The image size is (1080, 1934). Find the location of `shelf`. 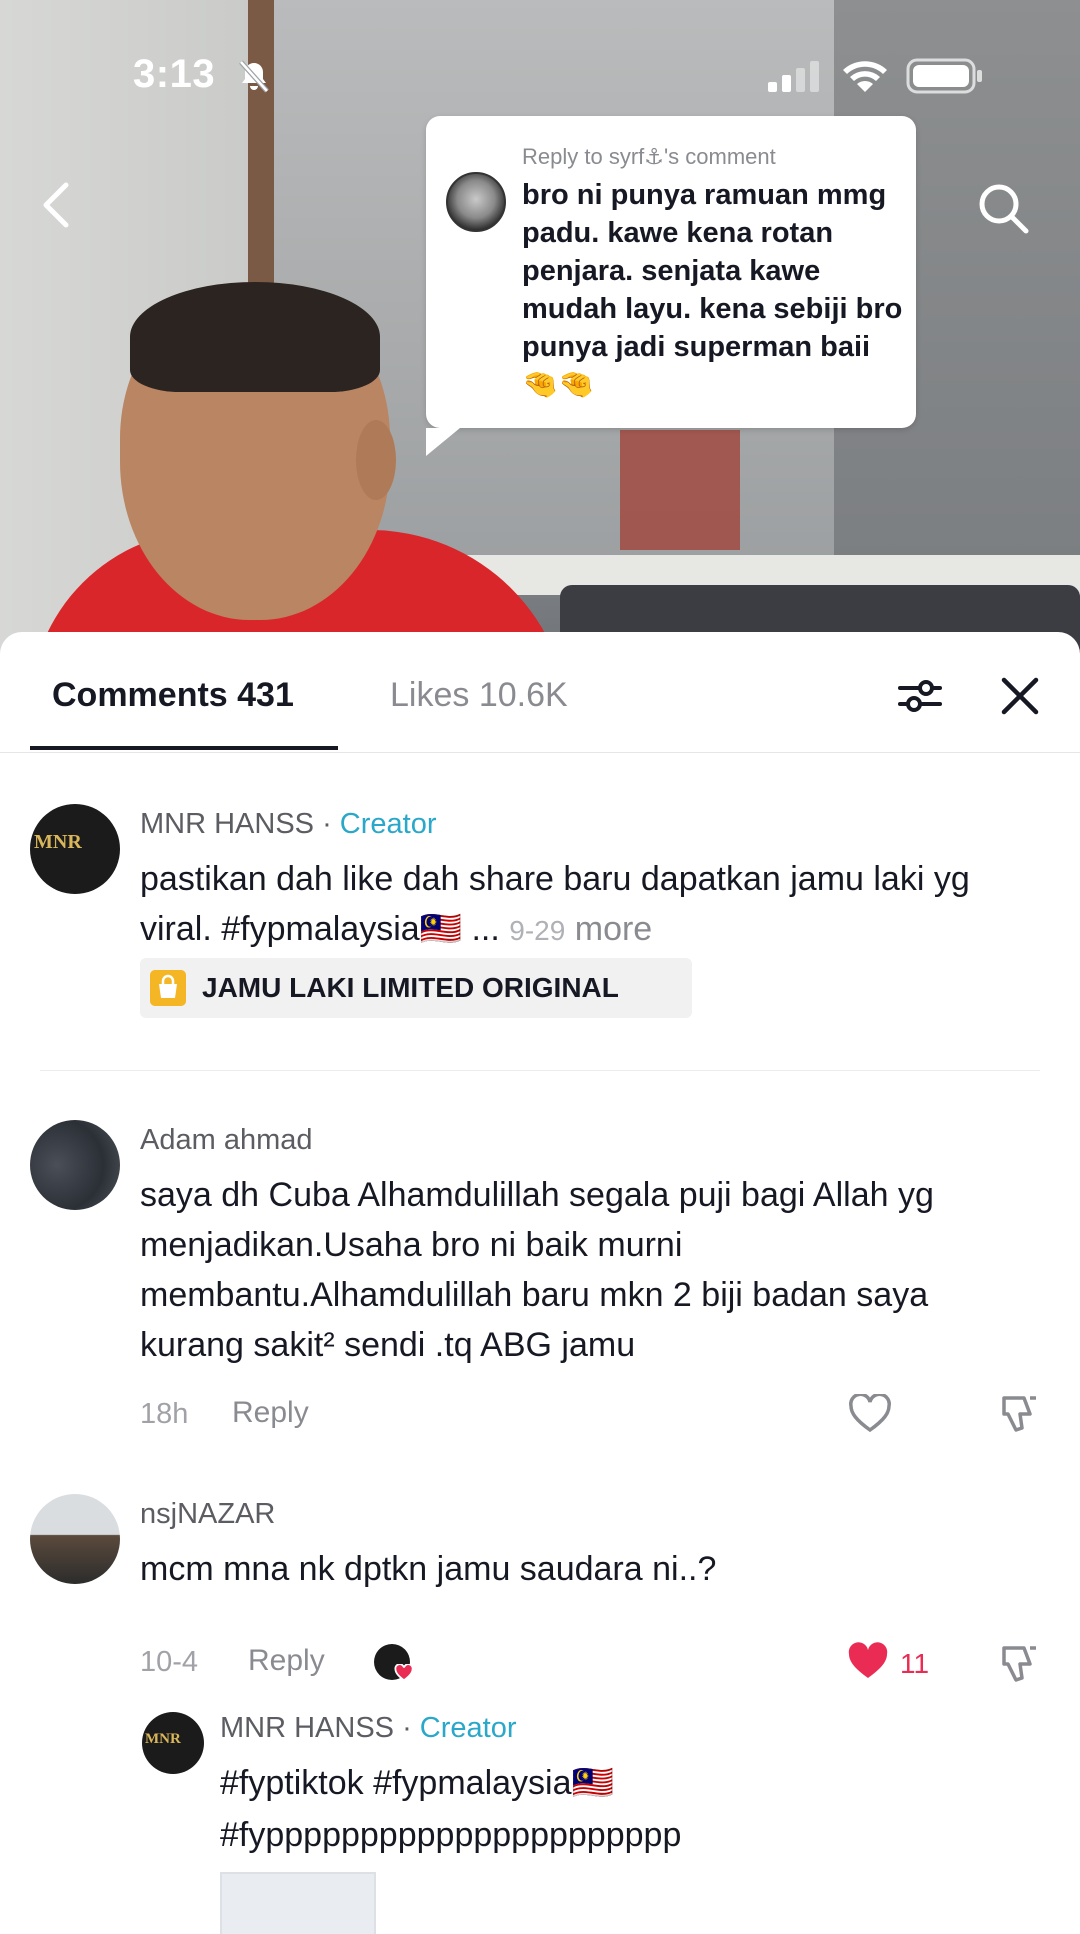

shelf is located at coordinates (680, 490).